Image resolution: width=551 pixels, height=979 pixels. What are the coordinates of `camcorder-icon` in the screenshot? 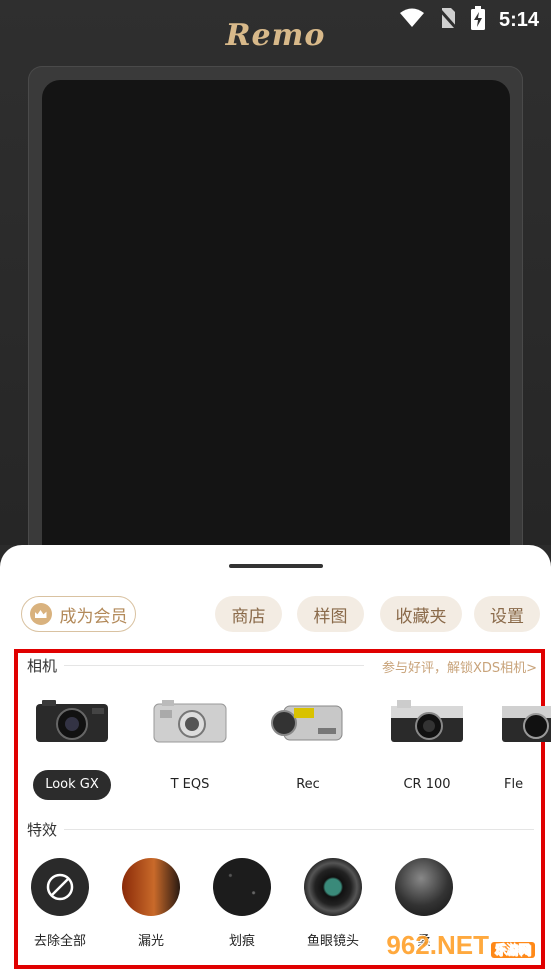 It's located at (307, 723).